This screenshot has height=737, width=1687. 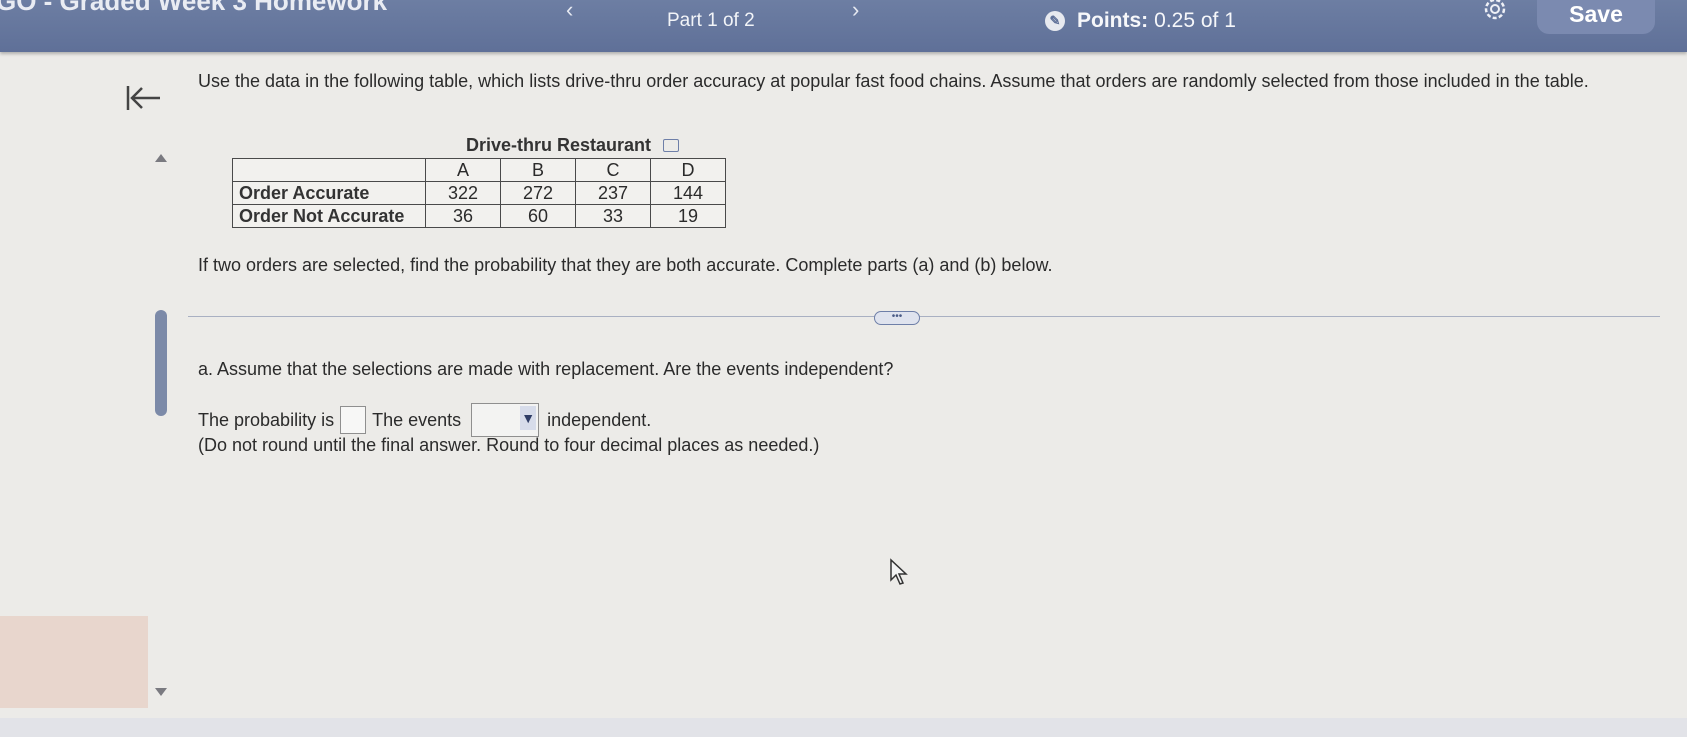 I want to click on points-label: Points:, so click(x=1113, y=20).